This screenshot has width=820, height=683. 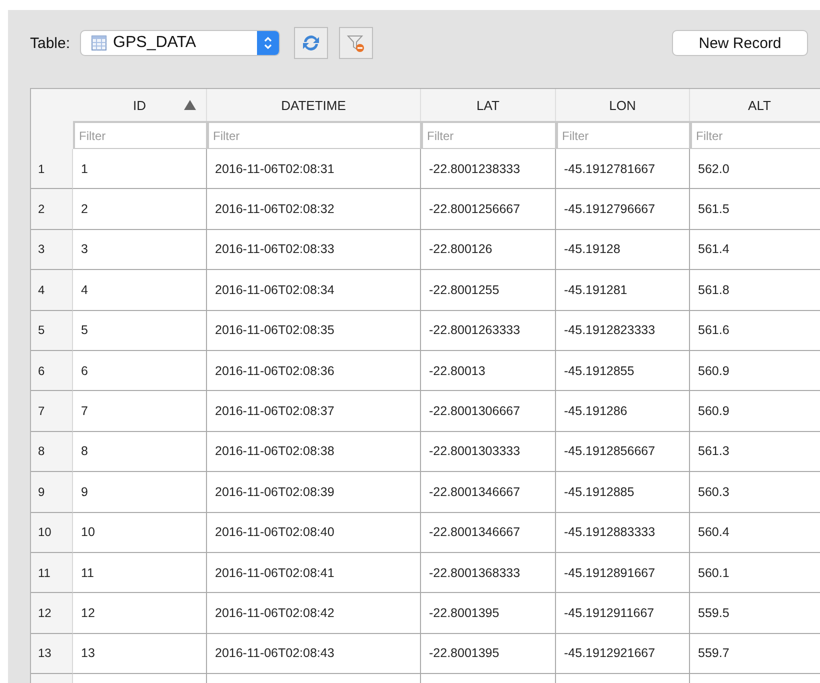 What do you see at coordinates (623, 169) in the screenshot?
I see `table-cell: -45.1912781667` at bounding box center [623, 169].